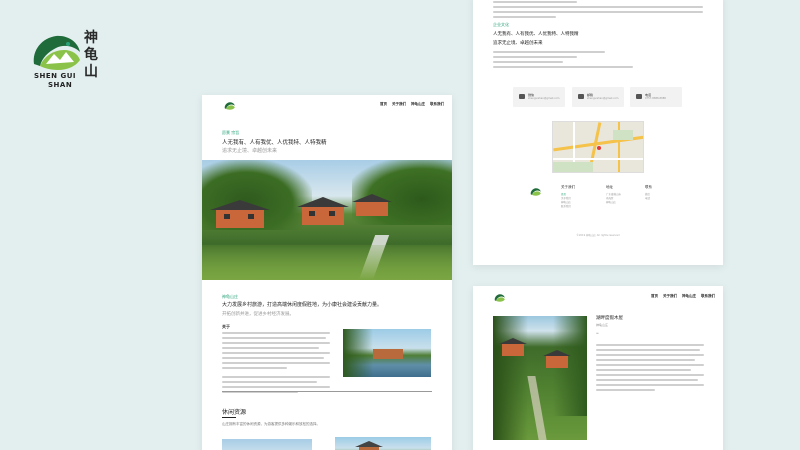 The image size is (800, 450). What do you see at coordinates (614, 194) in the screenshot?
I see `footer-col-address: 地址 广东省佛山市 南海区 神龟山庄` at bounding box center [614, 194].